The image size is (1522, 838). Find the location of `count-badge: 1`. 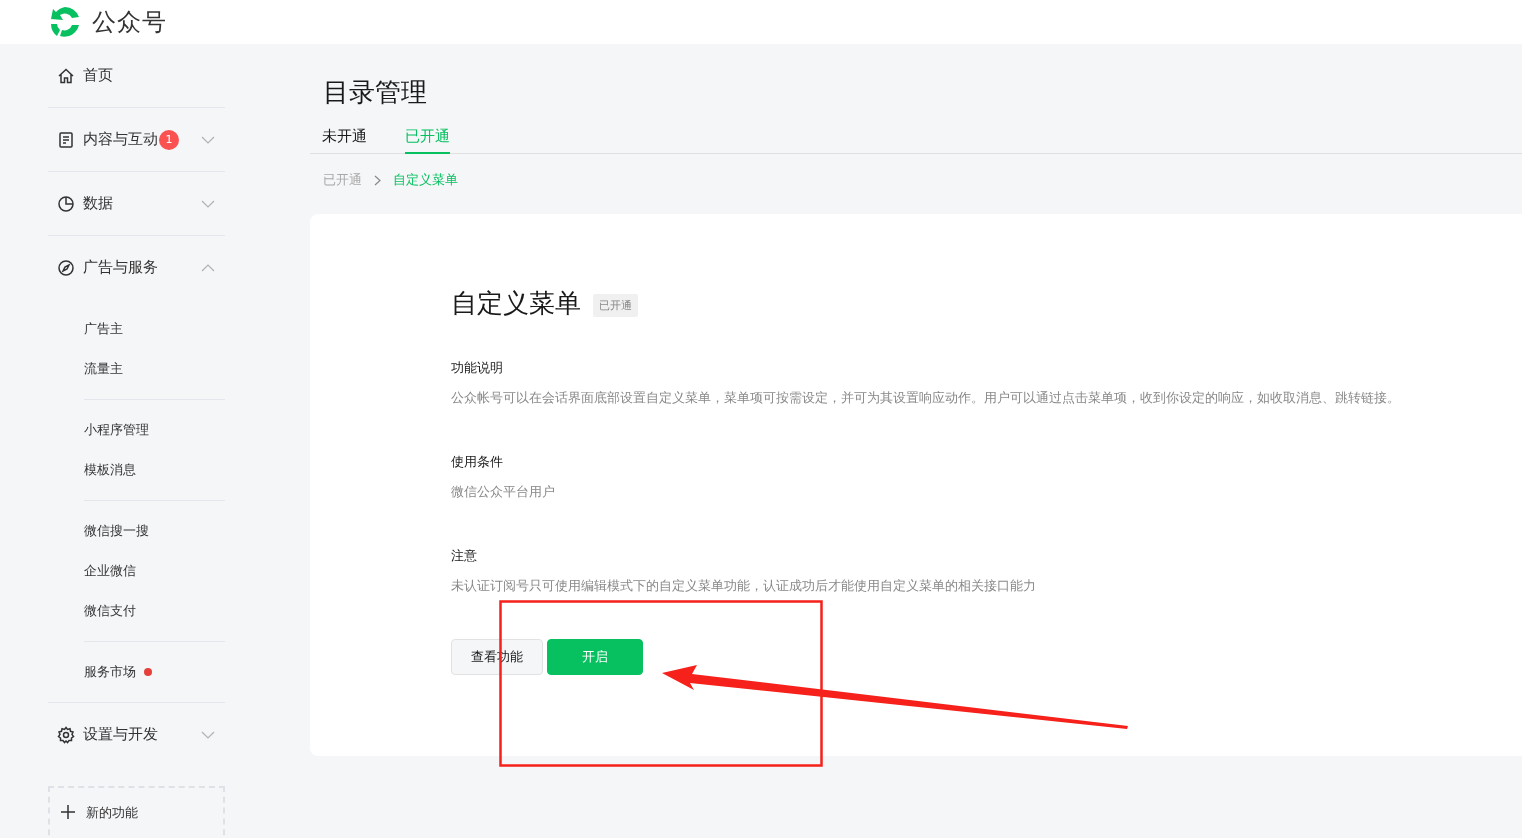

count-badge: 1 is located at coordinates (169, 139).